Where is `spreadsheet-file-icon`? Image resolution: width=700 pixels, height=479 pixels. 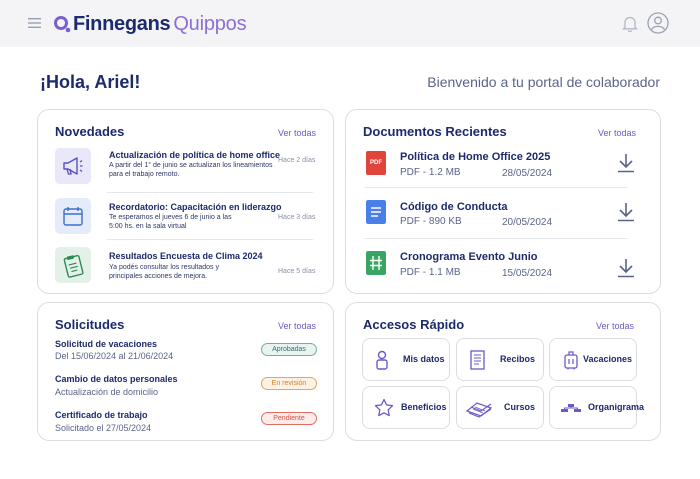 spreadsheet-file-icon is located at coordinates (376, 263).